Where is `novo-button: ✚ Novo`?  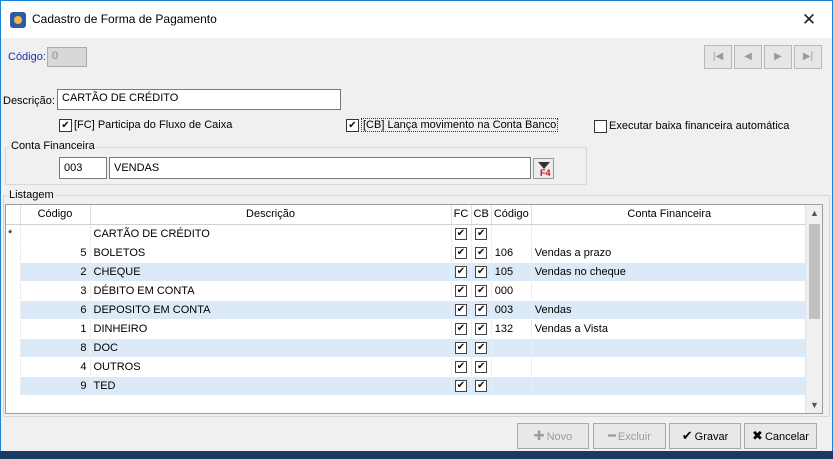 novo-button: ✚ Novo is located at coordinates (553, 436).